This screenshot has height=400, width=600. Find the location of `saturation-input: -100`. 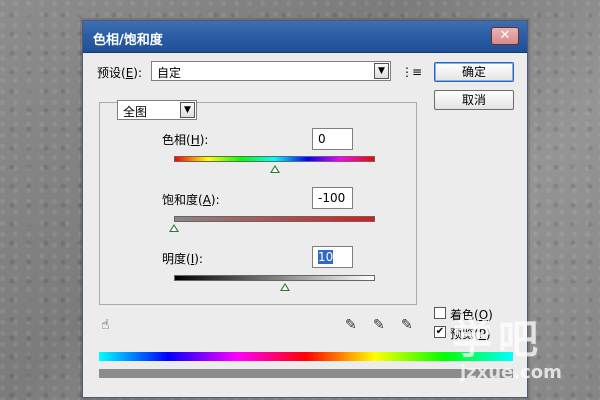

saturation-input: -100 is located at coordinates (332, 198).